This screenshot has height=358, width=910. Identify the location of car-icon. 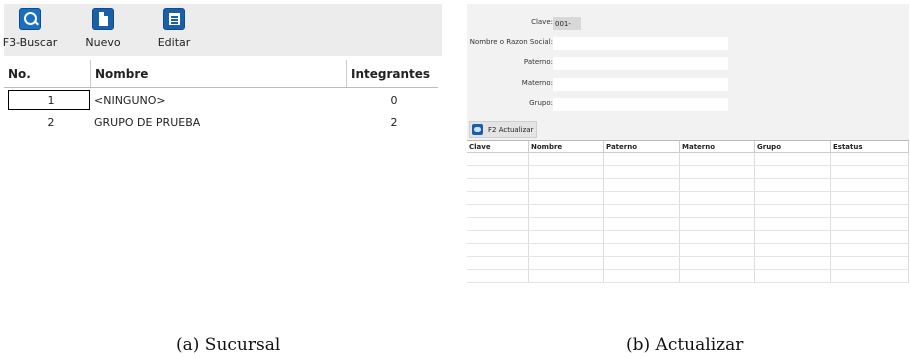
(477, 129).